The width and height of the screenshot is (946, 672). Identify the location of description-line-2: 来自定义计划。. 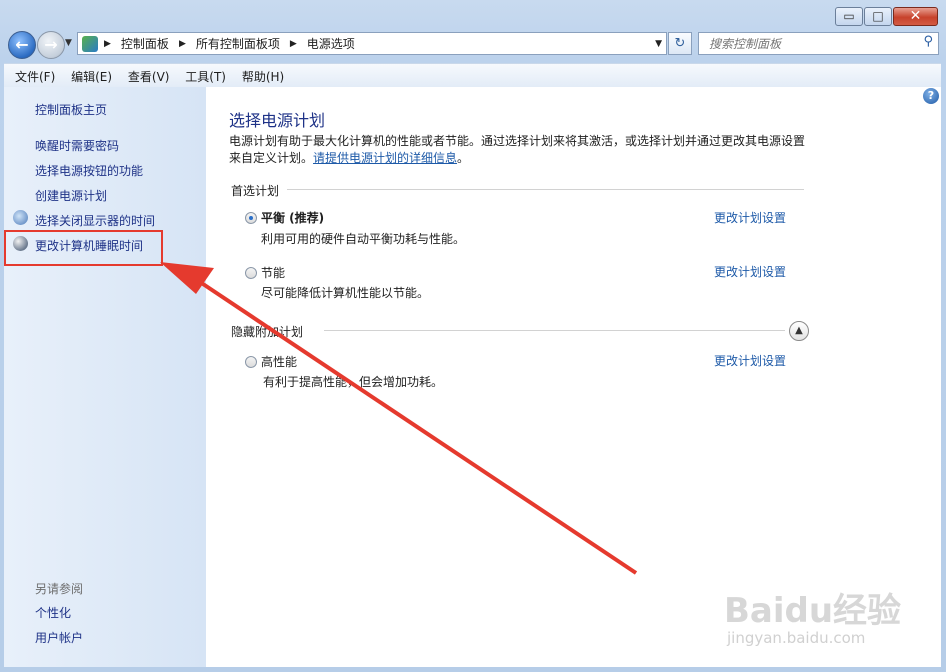
(271, 158).